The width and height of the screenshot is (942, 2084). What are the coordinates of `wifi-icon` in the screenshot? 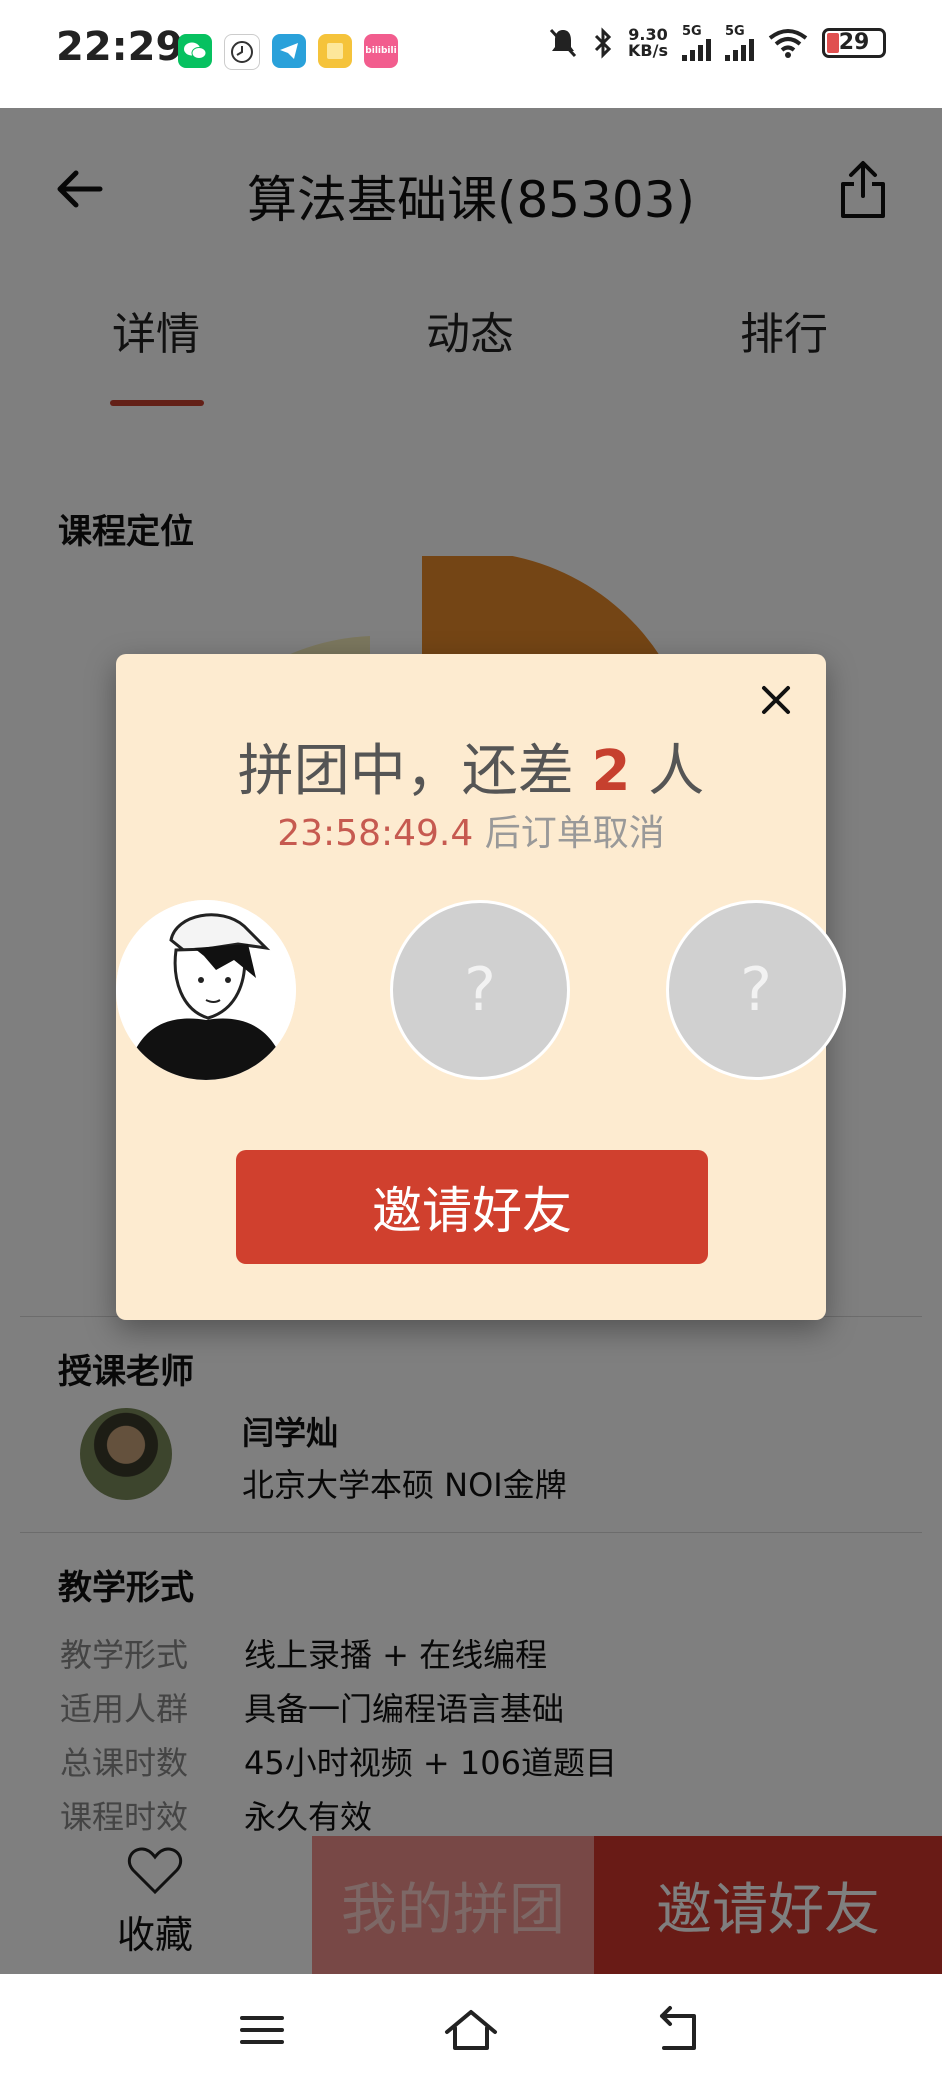 It's located at (788, 43).